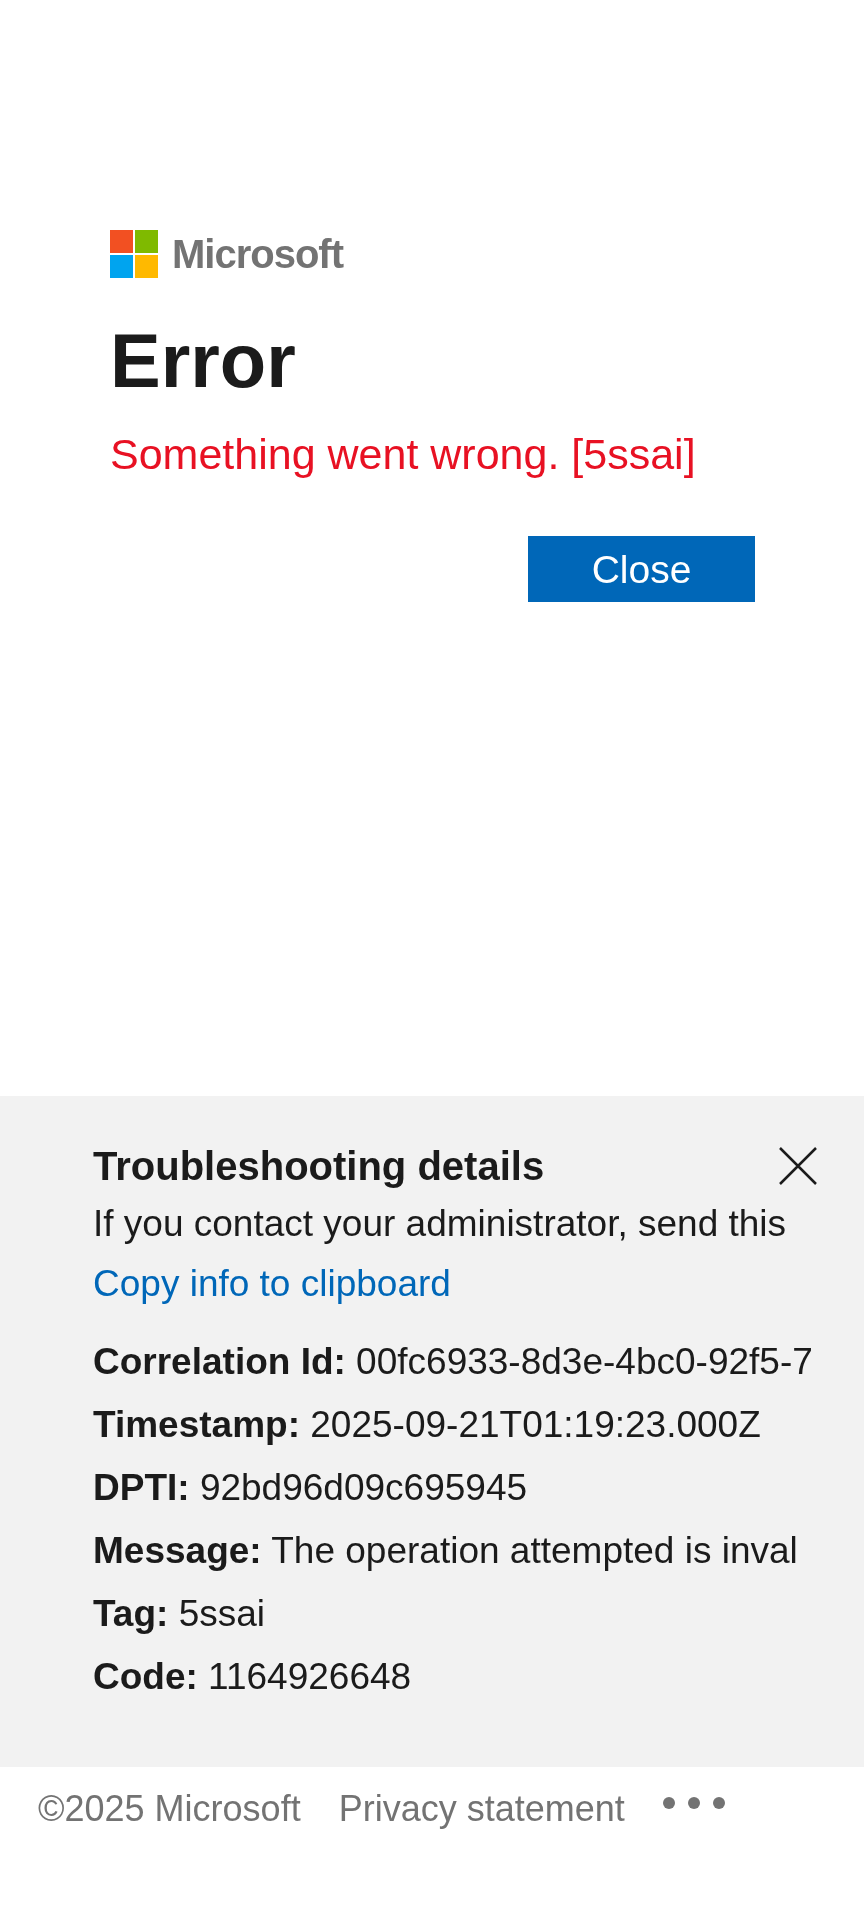 The height and width of the screenshot is (1928, 864). I want to click on detail-line: Tag: 5ssai, so click(179, 1614).